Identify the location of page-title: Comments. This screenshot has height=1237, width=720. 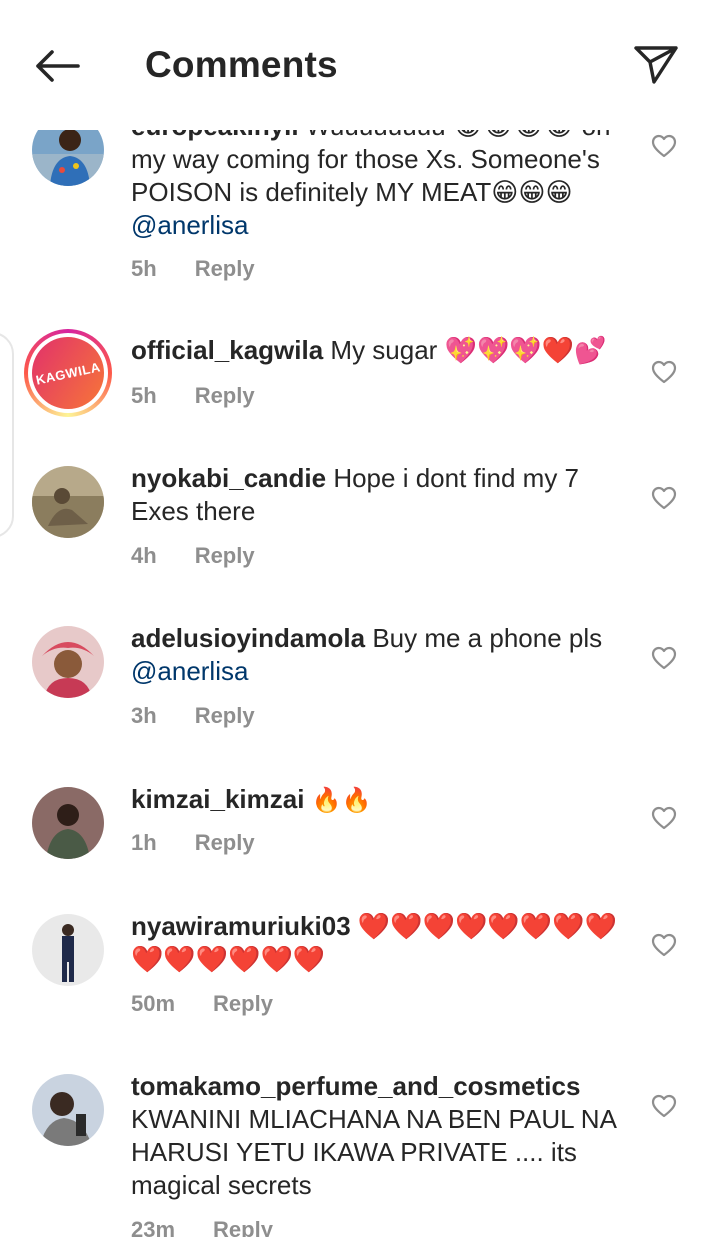
(241, 64).